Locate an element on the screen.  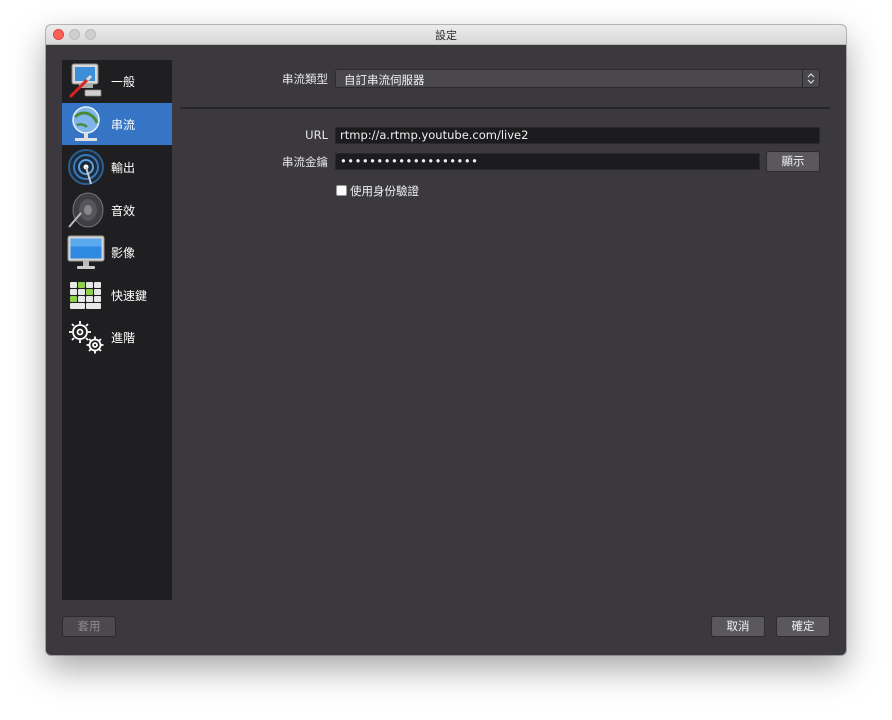
audio-speaker-icon is located at coordinates (86, 210).